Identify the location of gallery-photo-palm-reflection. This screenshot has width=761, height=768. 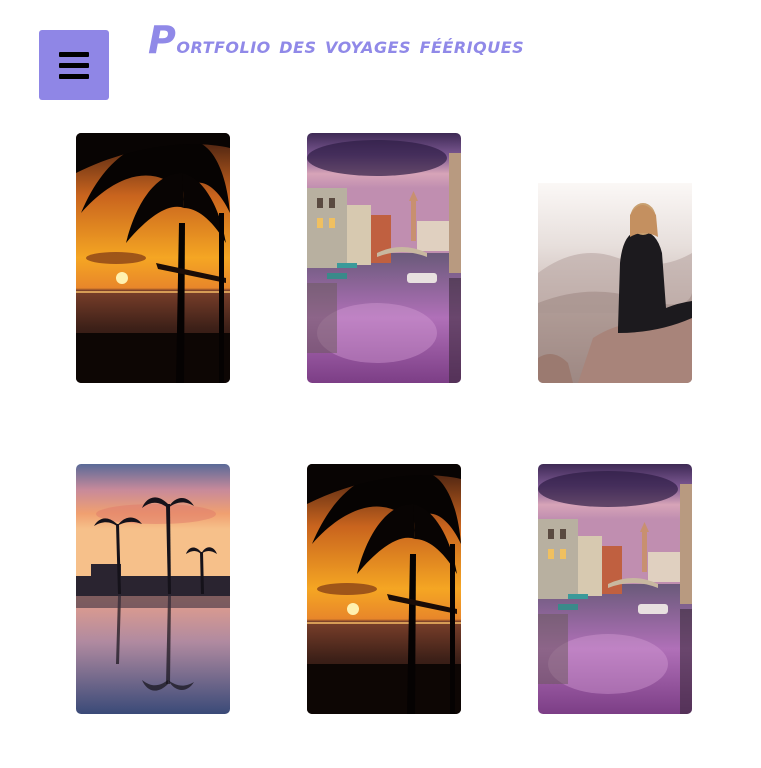
(153, 589).